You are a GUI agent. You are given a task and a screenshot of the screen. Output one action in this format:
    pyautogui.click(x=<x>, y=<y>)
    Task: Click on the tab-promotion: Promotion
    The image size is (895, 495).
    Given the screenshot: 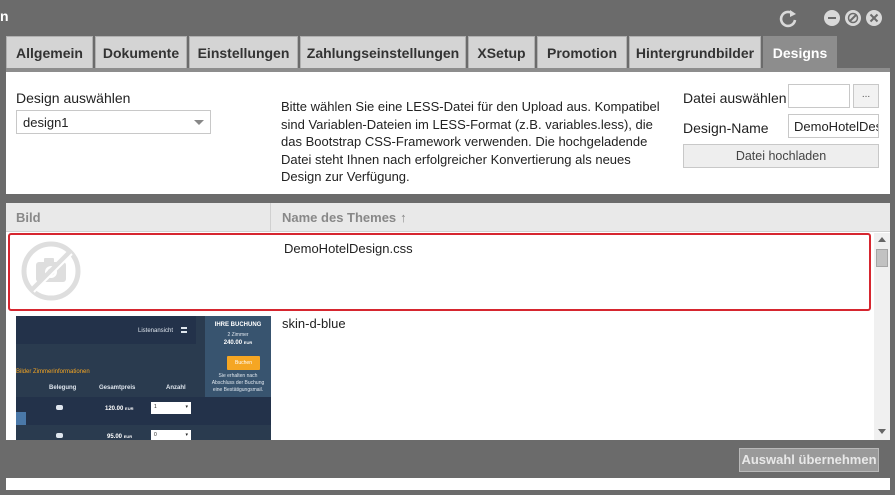 What is the action you would take?
    pyautogui.click(x=582, y=52)
    